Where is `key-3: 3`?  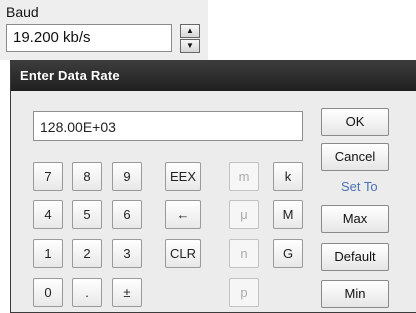 key-3: 3 is located at coordinates (127, 253).